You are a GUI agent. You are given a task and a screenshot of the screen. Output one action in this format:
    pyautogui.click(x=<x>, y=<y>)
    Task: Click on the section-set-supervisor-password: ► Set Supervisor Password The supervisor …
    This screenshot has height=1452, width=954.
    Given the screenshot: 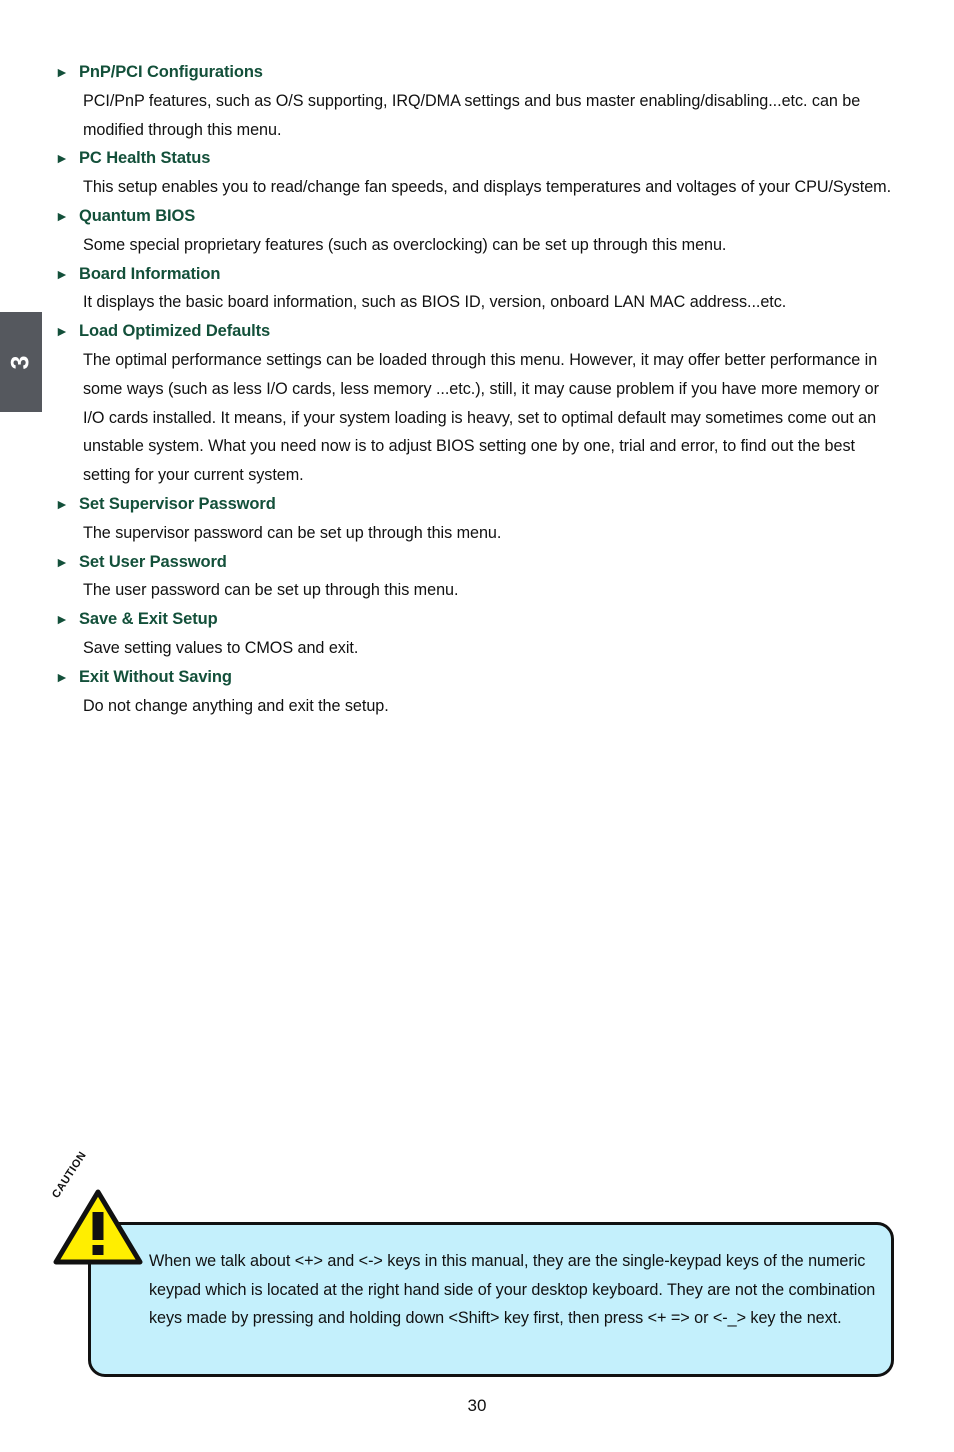 What is the action you would take?
    pyautogui.click(x=477, y=519)
    